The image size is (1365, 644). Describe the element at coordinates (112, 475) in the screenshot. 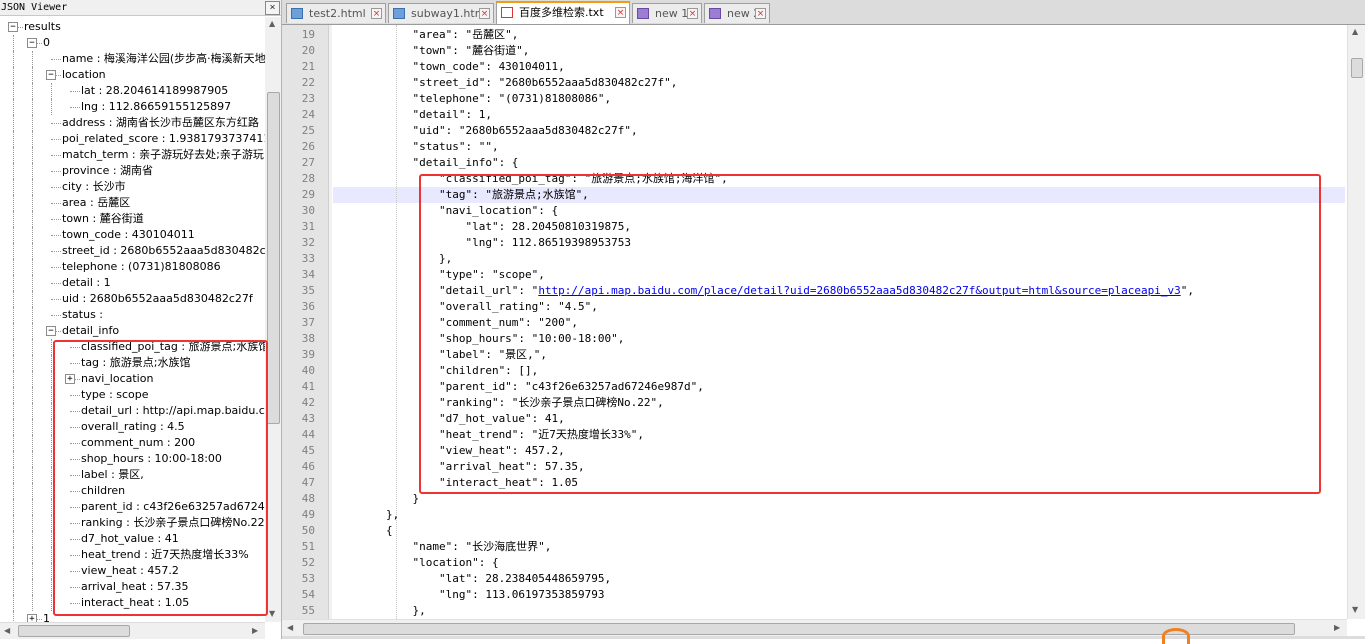

I see `tree-node: label : 景区,` at that location.